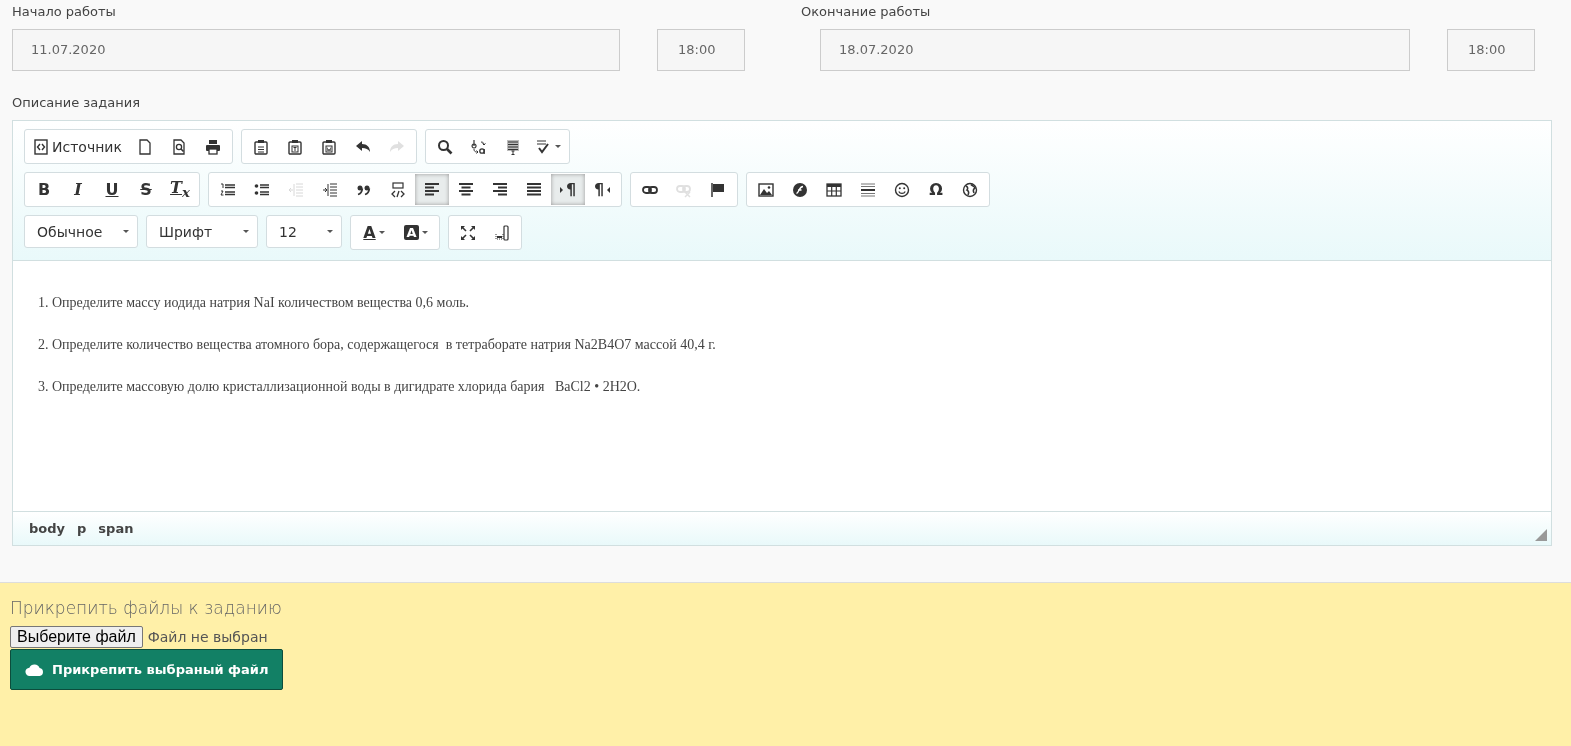  I want to click on table-grid-icon, so click(834, 189).